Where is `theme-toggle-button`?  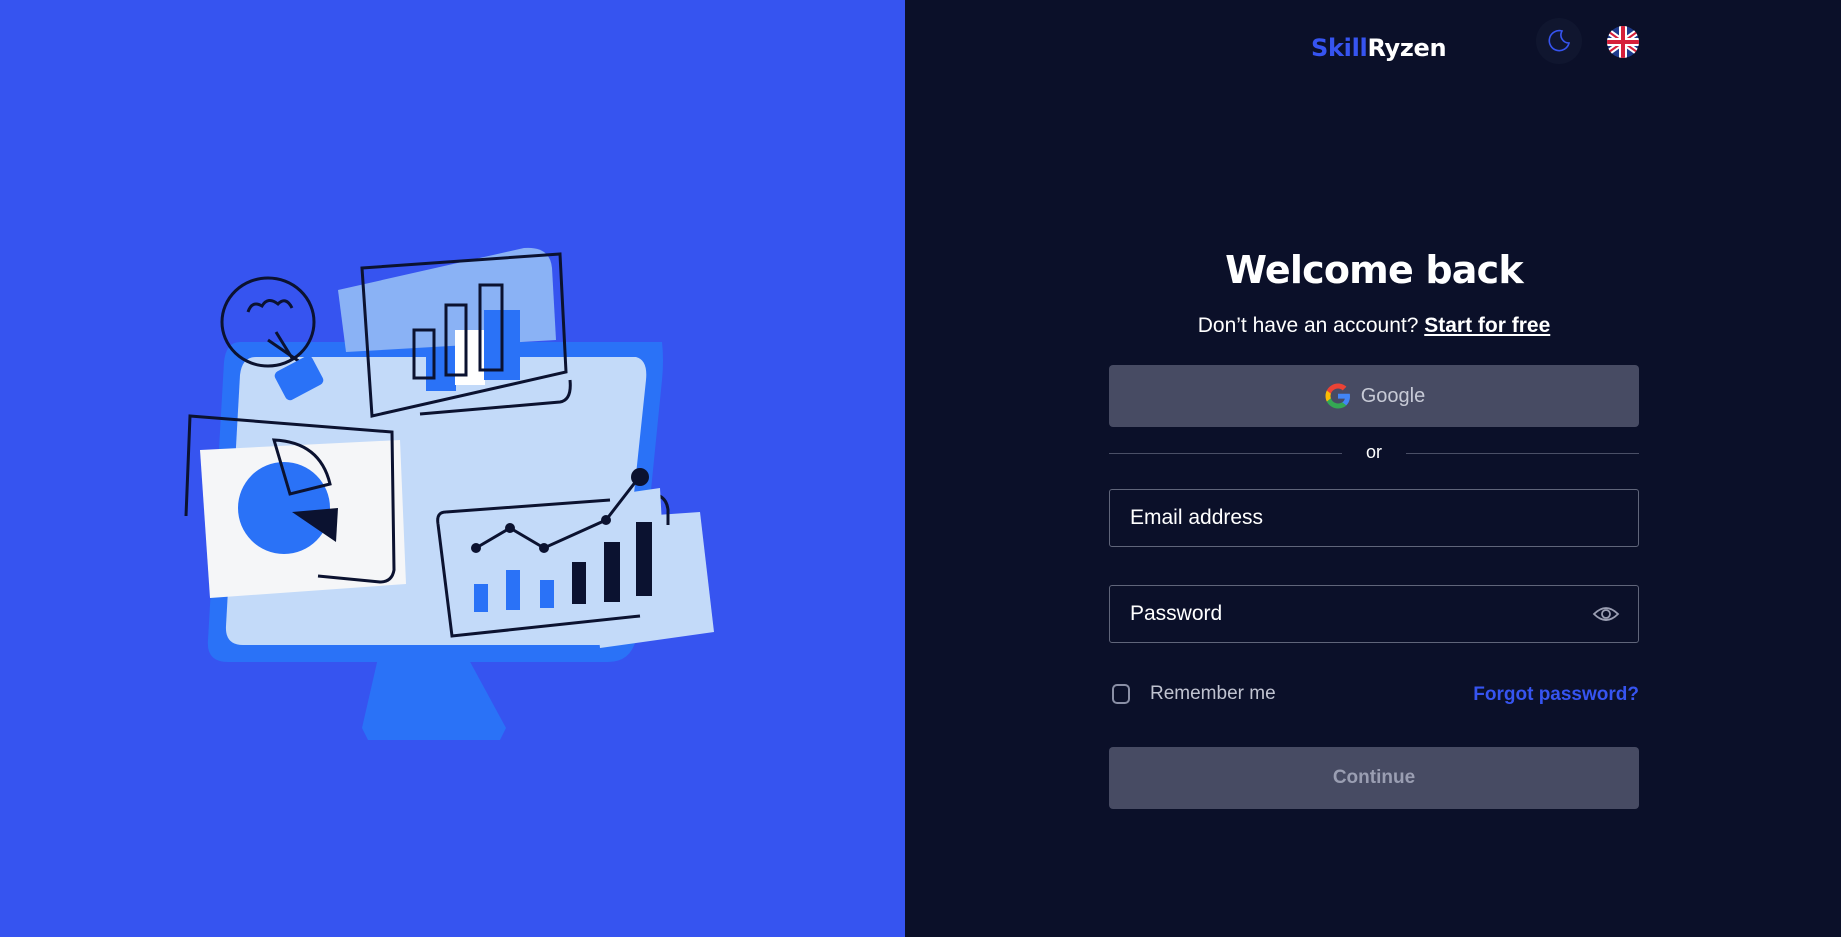
theme-toggle-button is located at coordinates (1559, 41).